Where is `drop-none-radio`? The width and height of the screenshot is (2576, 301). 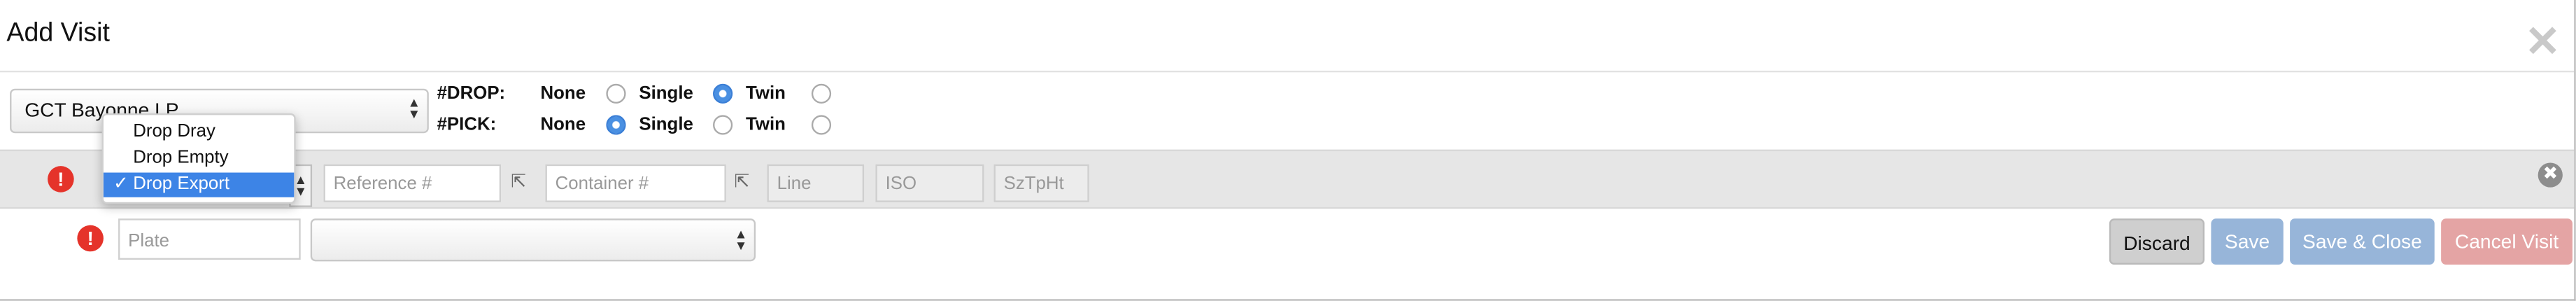
drop-none-radio is located at coordinates (616, 93).